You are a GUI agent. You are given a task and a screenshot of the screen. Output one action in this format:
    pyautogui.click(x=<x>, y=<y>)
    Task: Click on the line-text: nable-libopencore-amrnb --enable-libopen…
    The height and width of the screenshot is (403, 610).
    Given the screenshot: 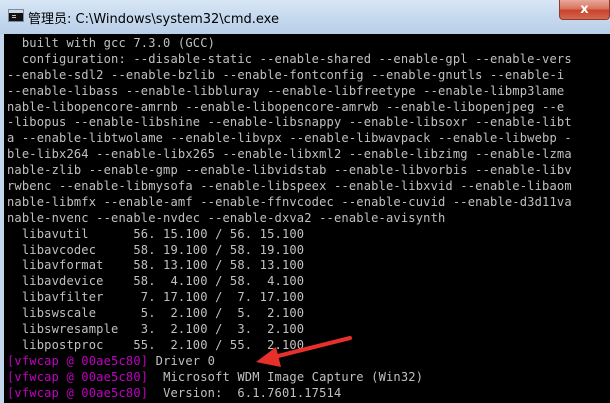 What is the action you would take?
    pyautogui.click(x=286, y=106)
    